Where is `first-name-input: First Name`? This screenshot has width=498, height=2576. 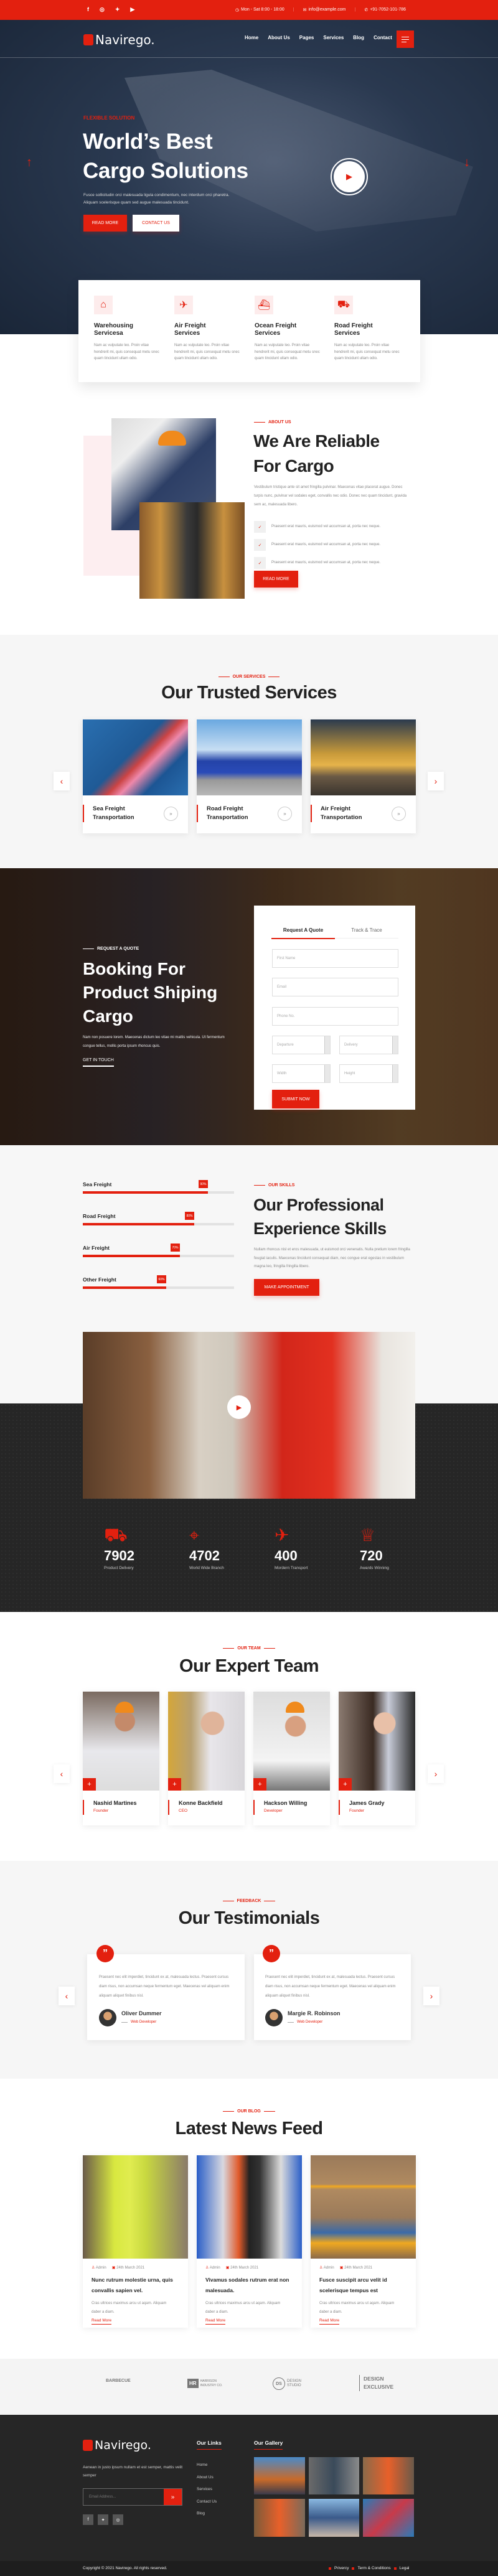
first-name-input: First Name is located at coordinates (335, 958).